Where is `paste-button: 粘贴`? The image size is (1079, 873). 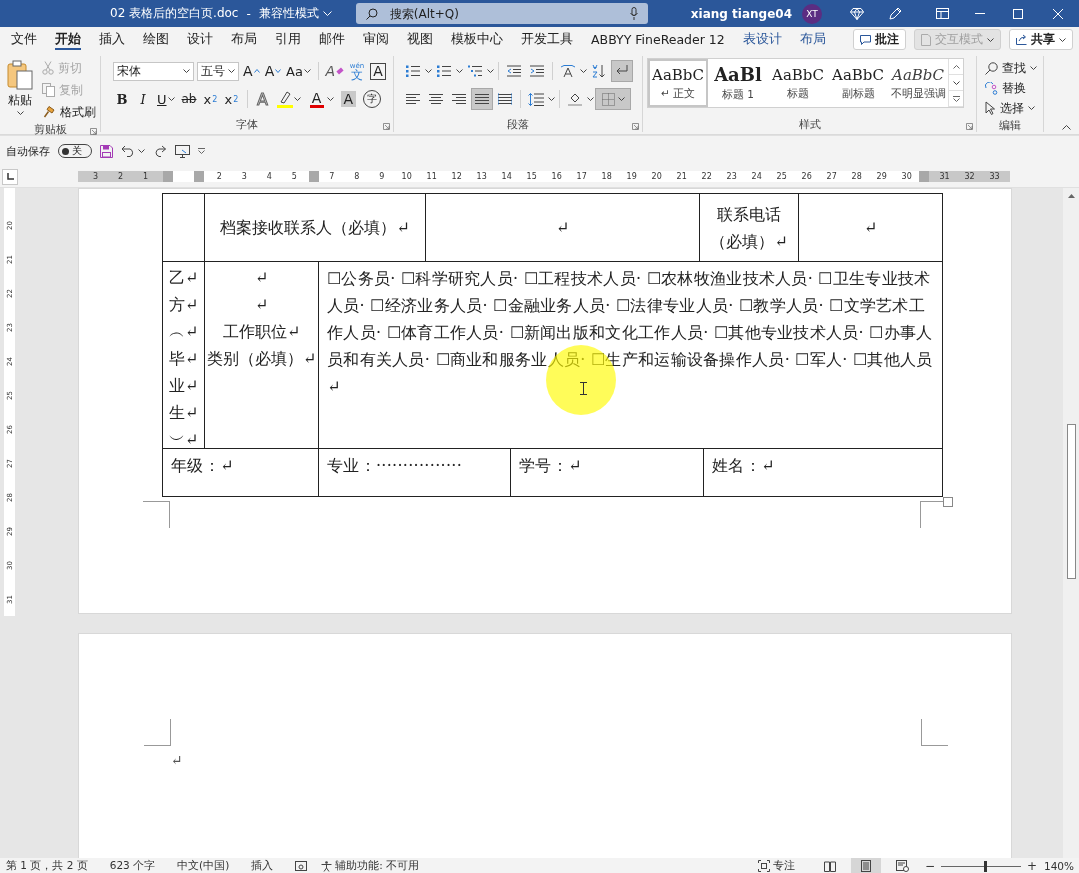 paste-button: 粘贴 is located at coordinates (20, 89).